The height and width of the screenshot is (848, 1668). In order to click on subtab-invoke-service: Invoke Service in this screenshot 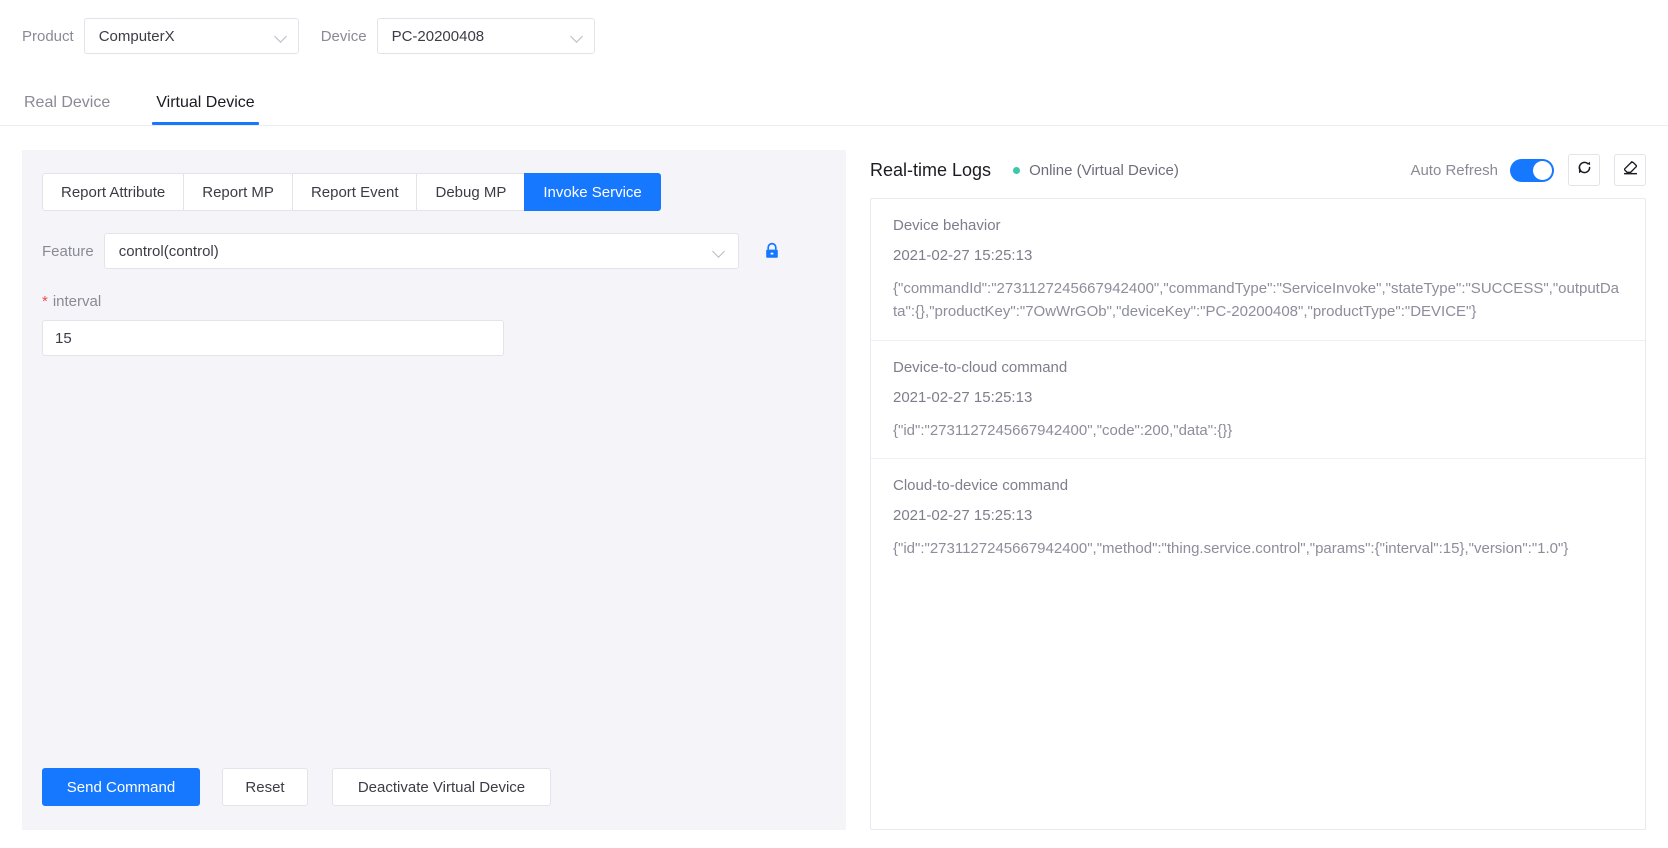, I will do `click(592, 192)`.